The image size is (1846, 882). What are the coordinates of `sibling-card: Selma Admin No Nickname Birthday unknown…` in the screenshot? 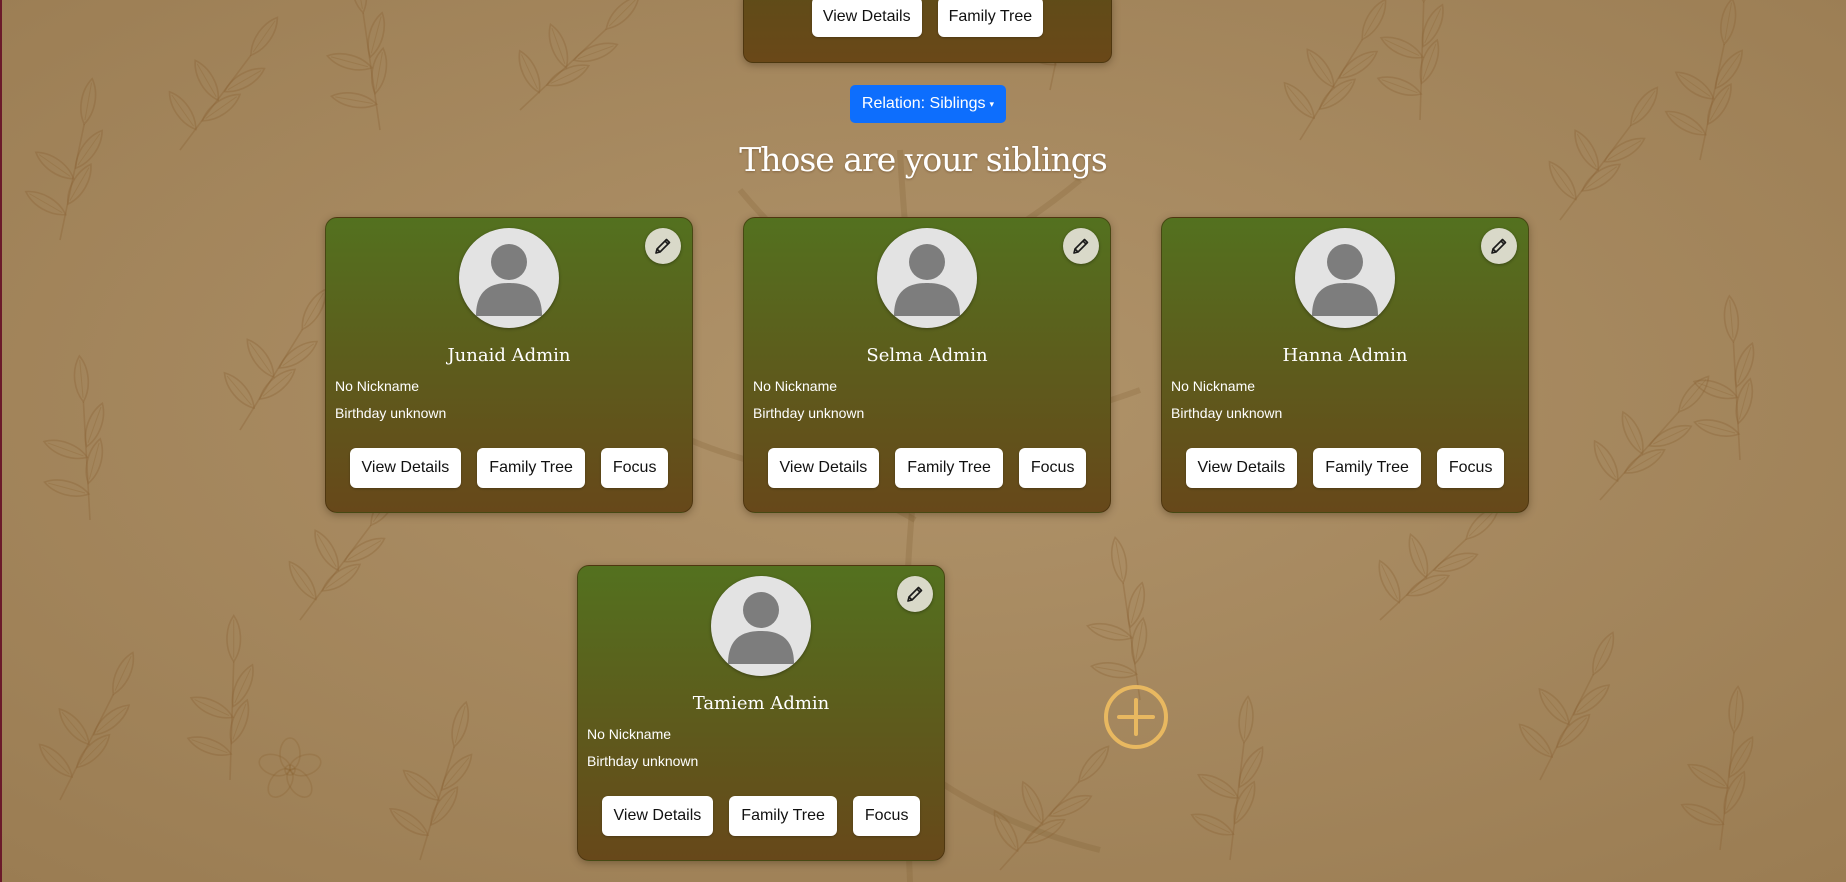 It's located at (927, 365).